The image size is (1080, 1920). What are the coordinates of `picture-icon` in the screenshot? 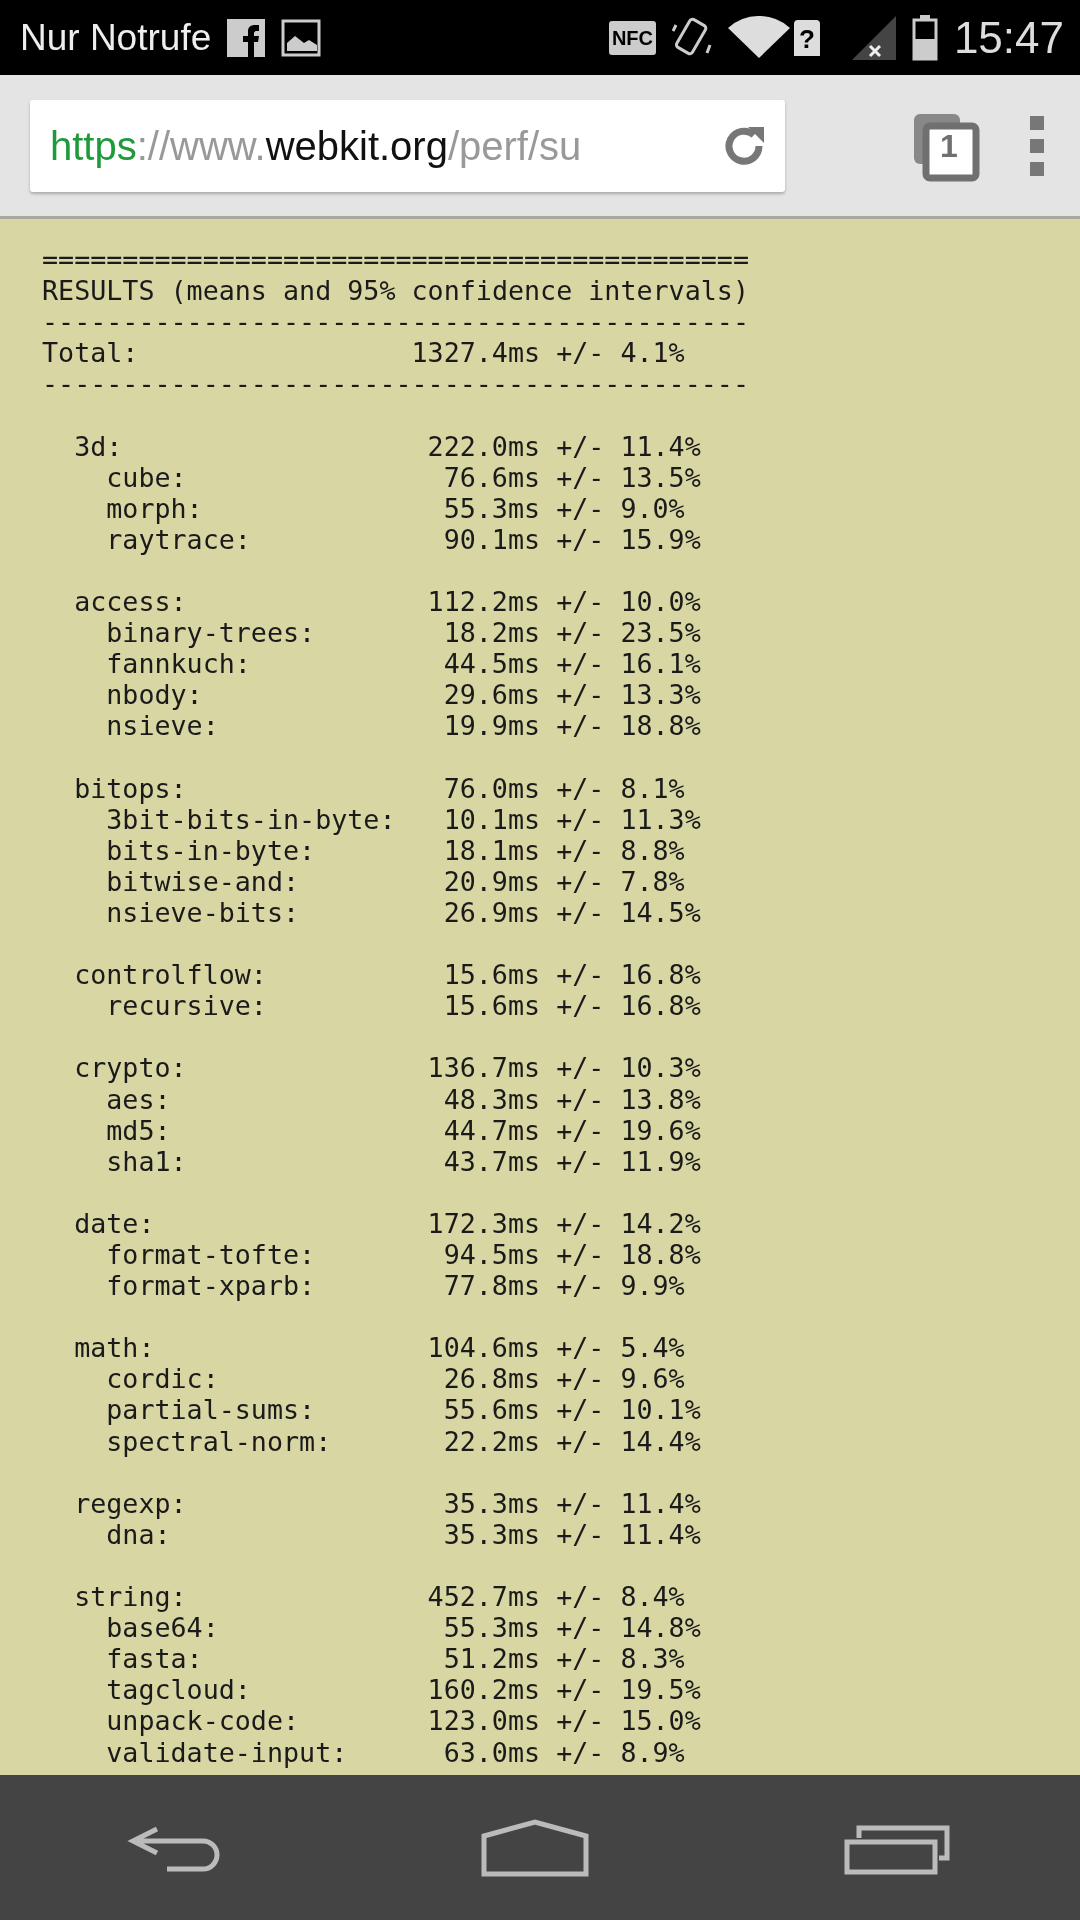 It's located at (301, 37).